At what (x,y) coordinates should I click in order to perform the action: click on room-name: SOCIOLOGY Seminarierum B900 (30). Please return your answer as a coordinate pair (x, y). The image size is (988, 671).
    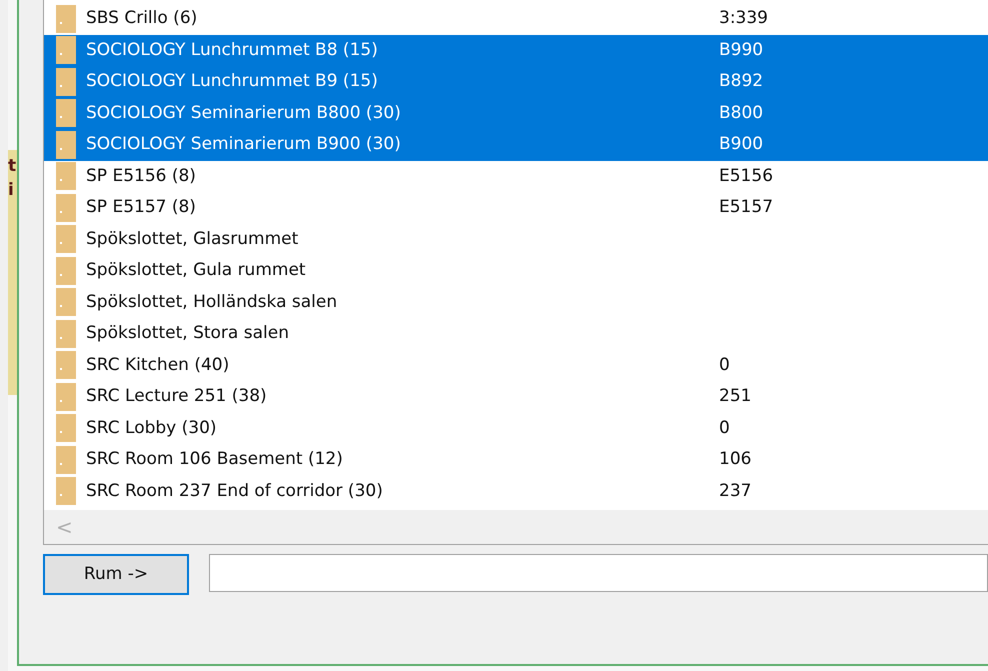
    Looking at the image, I should click on (244, 144).